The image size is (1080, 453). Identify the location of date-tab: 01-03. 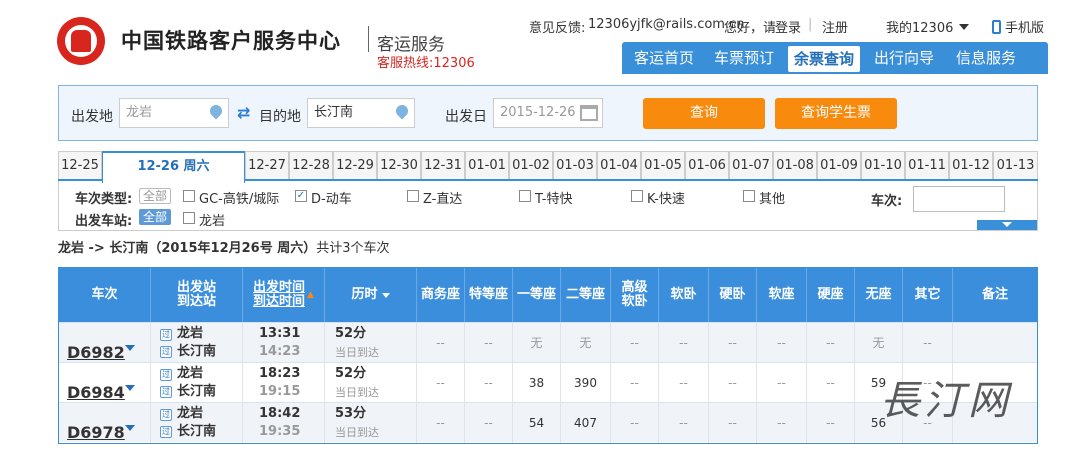
(575, 165).